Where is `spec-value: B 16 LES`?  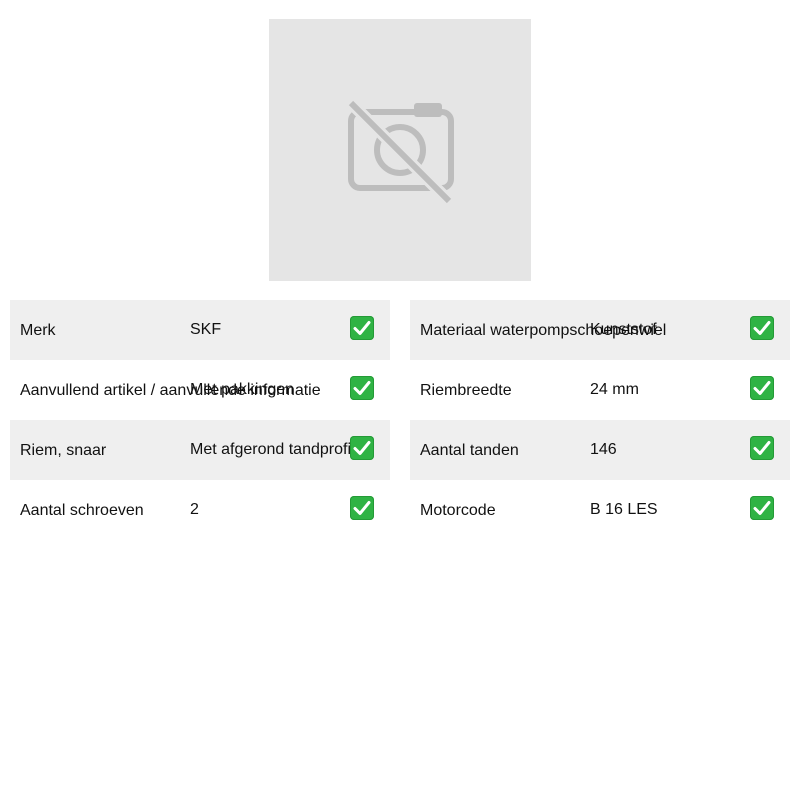 spec-value: B 16 LES is located at coordinates (624, 509).